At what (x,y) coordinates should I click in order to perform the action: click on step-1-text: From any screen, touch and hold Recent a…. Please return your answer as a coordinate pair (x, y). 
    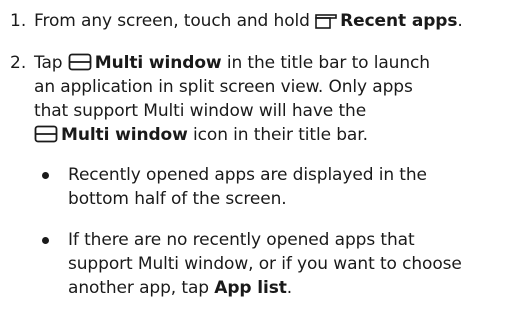
    Looking at the image, I should click on (248, 21).